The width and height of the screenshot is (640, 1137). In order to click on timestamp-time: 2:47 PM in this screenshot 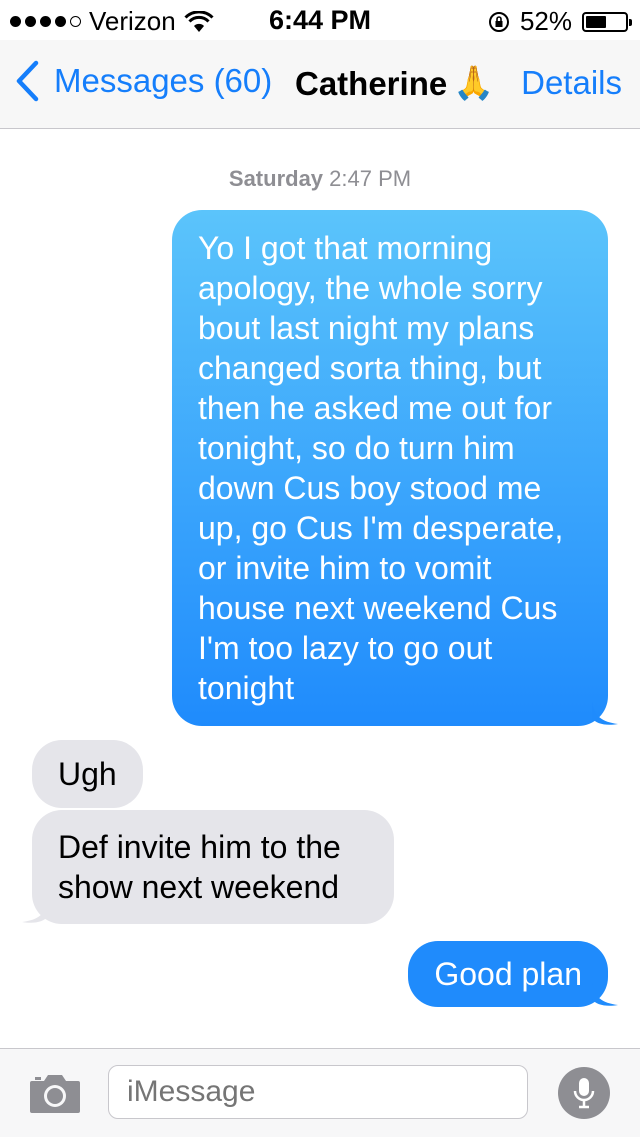, I will do `click(370, 178)`.